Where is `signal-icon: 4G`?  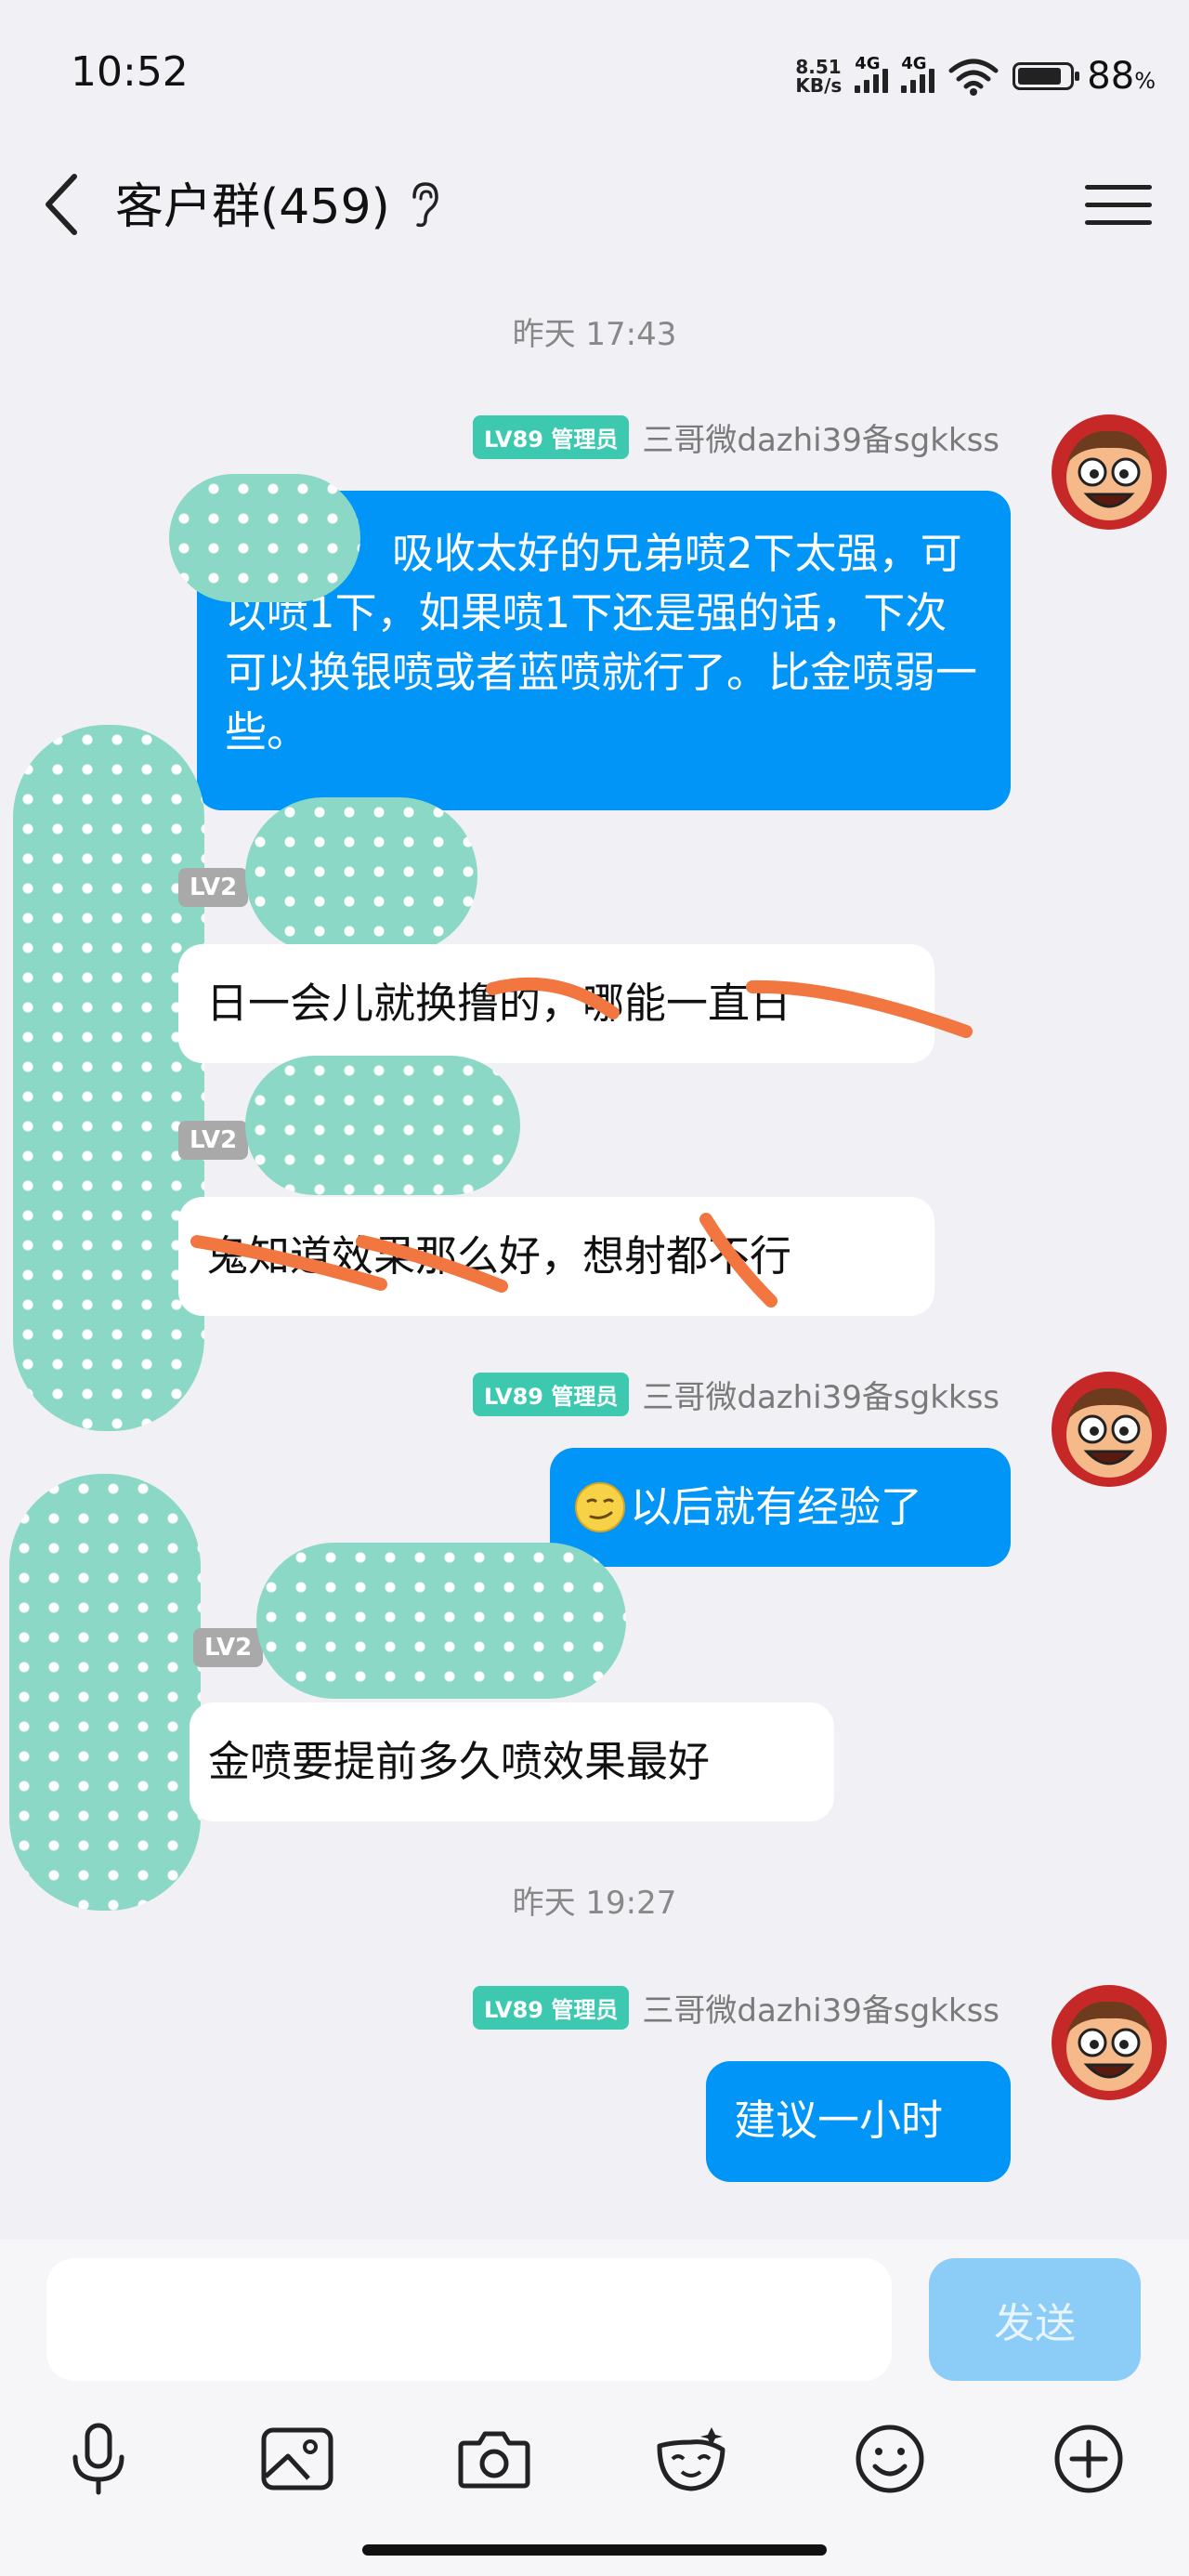
signal-icon: 4G is located at coordinates (872, 73).